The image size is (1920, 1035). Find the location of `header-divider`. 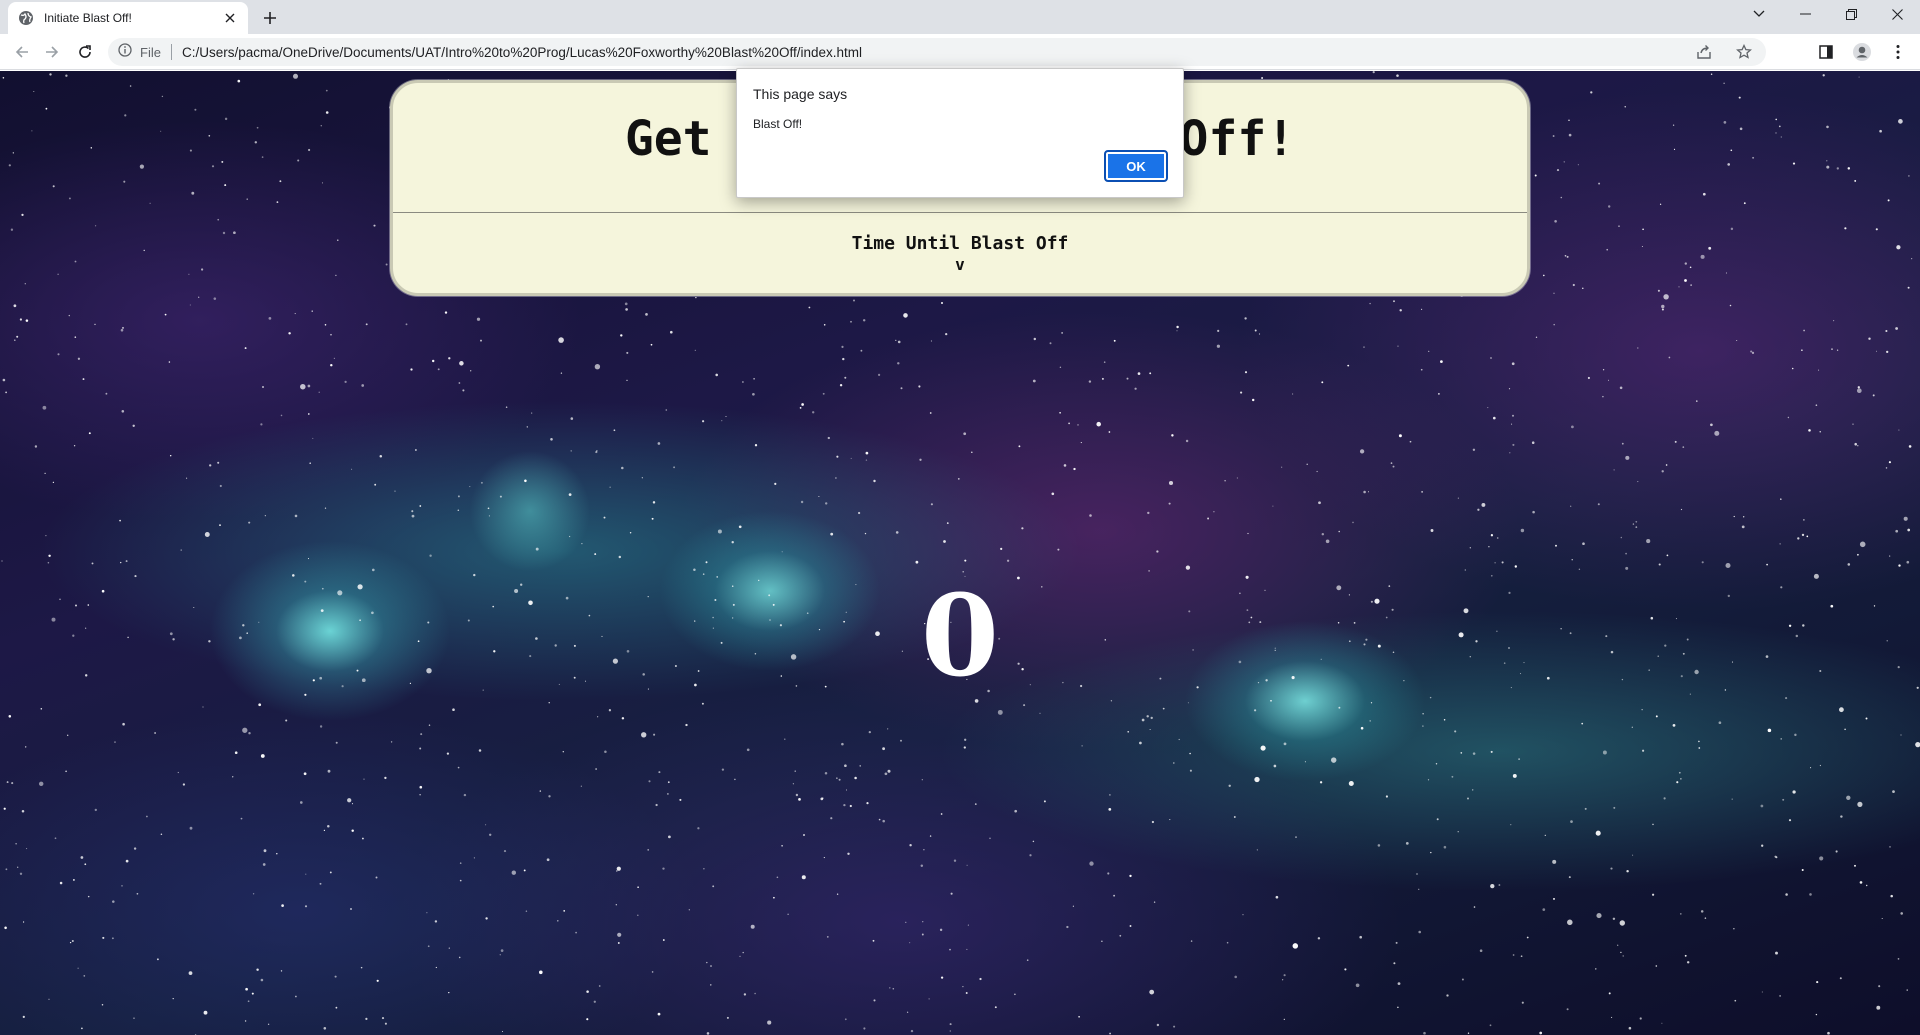

header-divider is located at coordinates (960, 212).